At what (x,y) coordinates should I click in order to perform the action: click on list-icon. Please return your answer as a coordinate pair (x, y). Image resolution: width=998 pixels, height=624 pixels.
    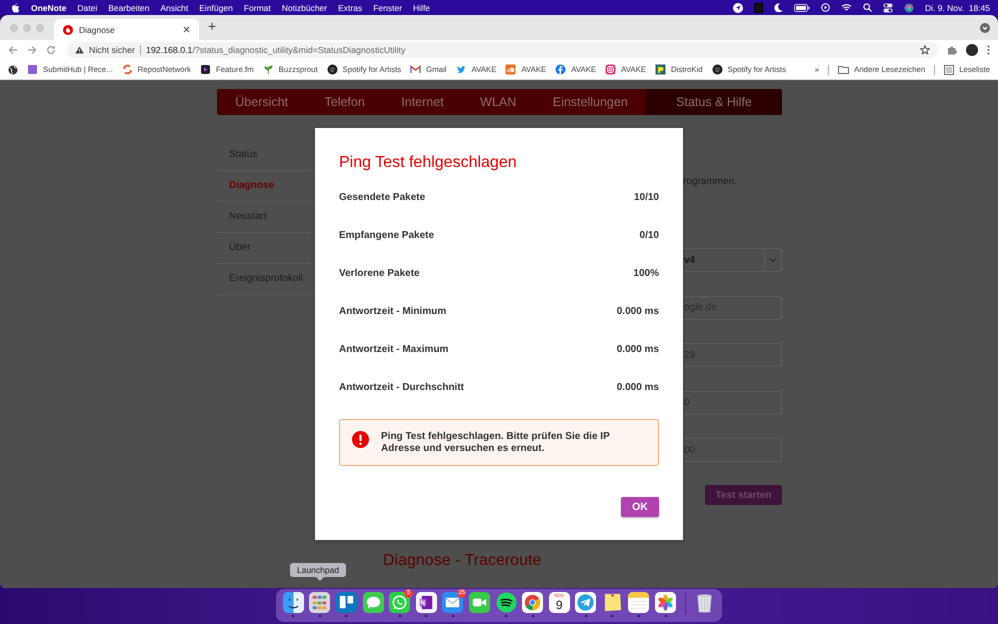
    Looking at the image, I should click on (949, 69).